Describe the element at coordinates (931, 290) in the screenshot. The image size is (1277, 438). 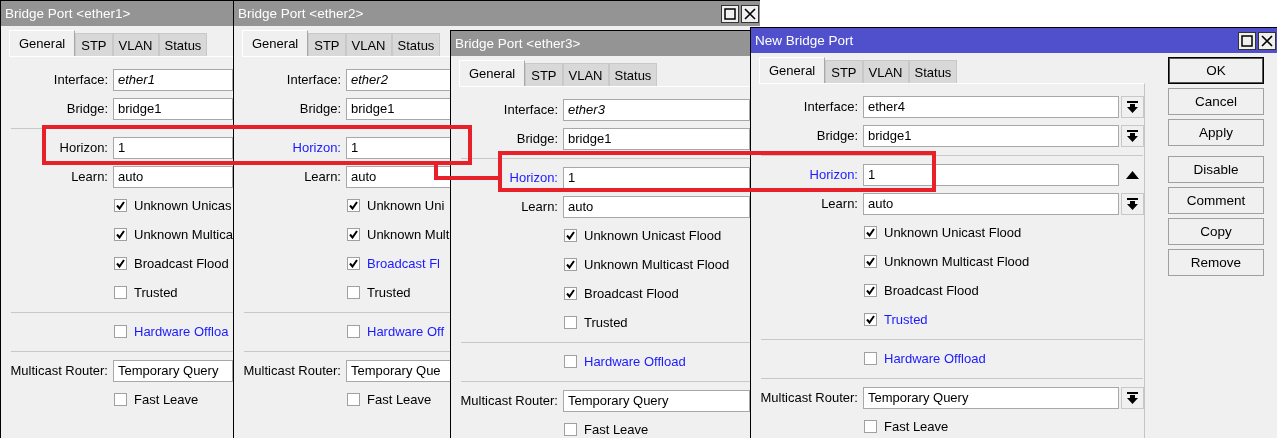
I see `checkbox-label: Broadcast Flood` at that location.